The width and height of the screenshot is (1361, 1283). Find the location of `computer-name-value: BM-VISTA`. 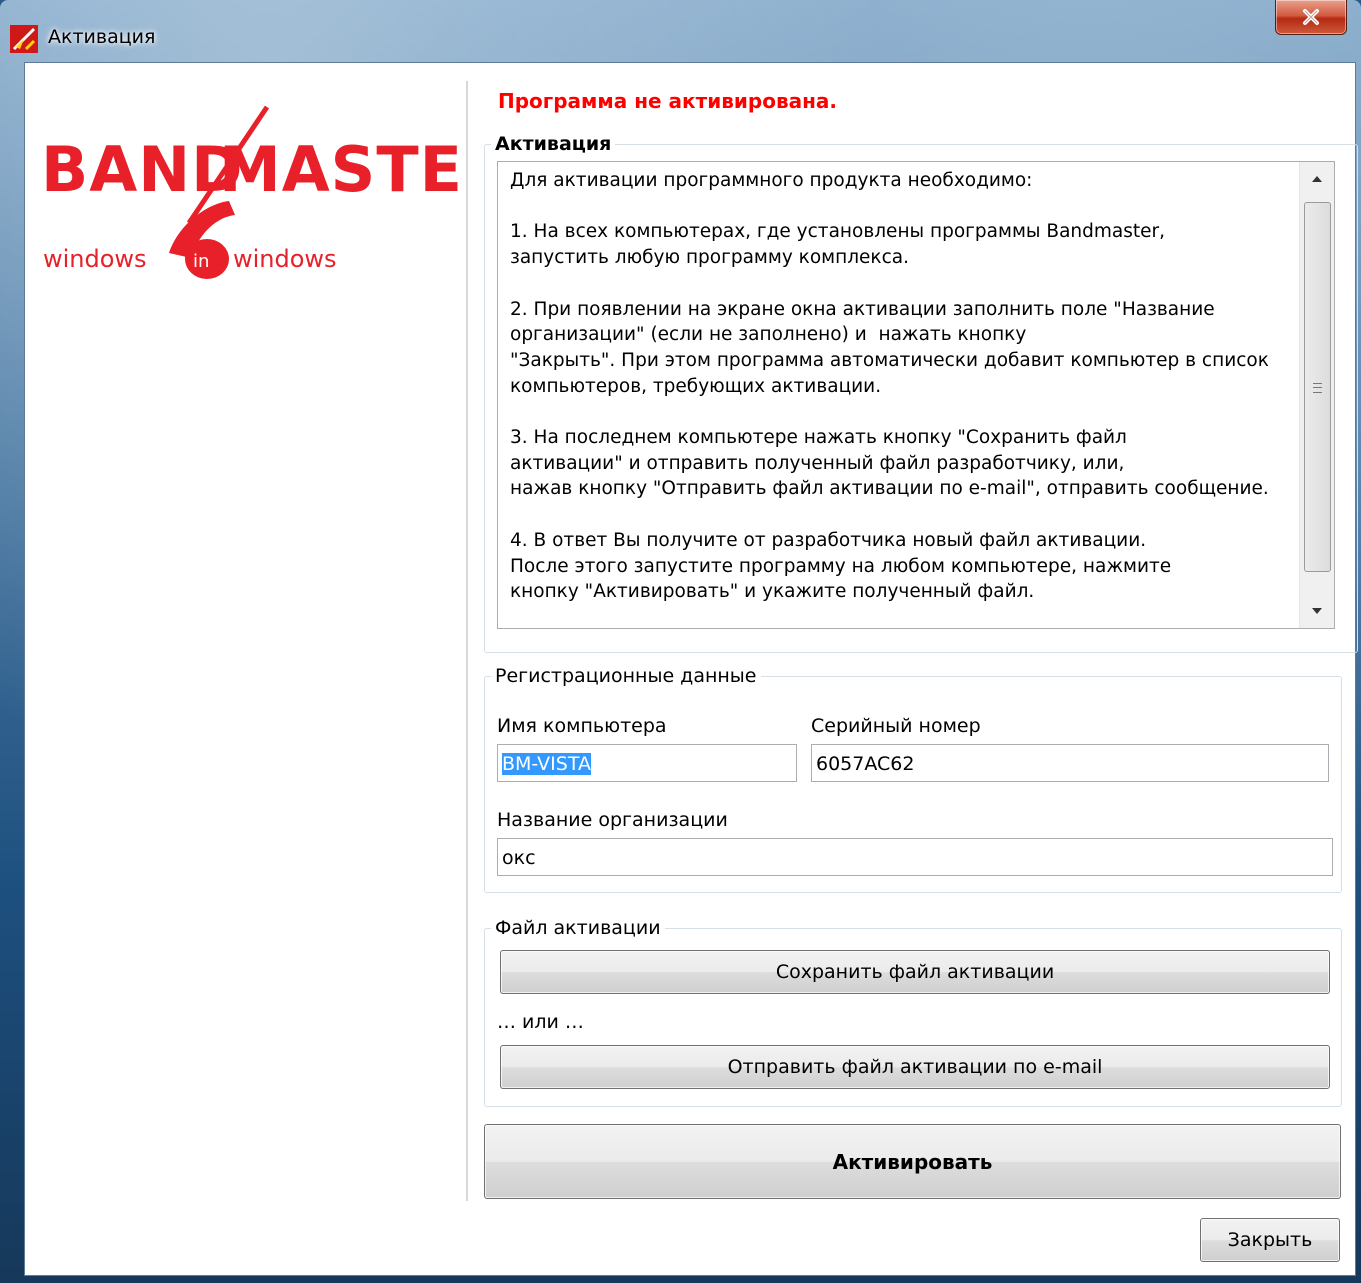

computer-name-value: BM-VISTA is located at coordinates (546, 764).